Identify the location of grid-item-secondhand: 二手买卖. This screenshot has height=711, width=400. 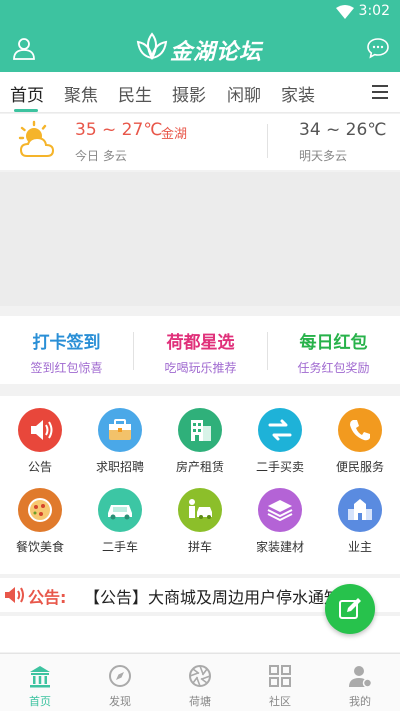
(280, 436).